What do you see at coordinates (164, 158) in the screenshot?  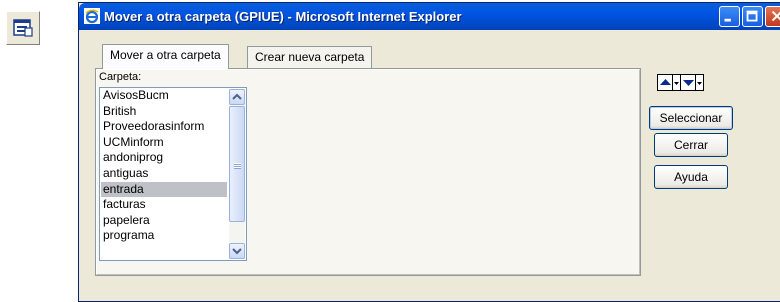 I see `list-item: andoniprog` at bounding box center [164, 158].